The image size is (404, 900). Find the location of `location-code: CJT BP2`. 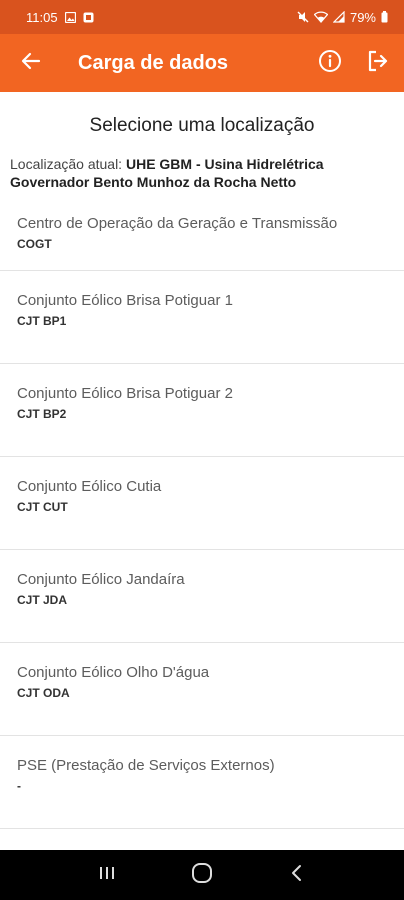

location-code: CJT BP2 is located at coordinates (42, 414).